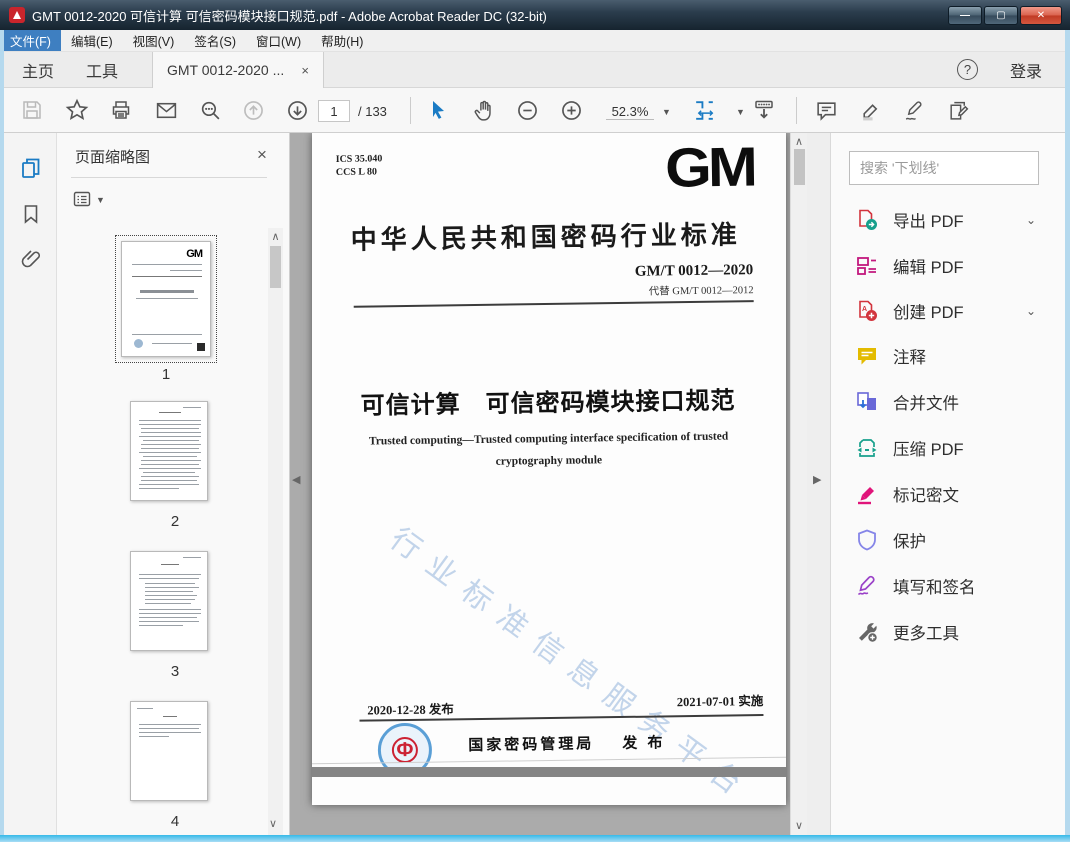  I want to click on doc-scrollbar-thumb, so click(799, 167).